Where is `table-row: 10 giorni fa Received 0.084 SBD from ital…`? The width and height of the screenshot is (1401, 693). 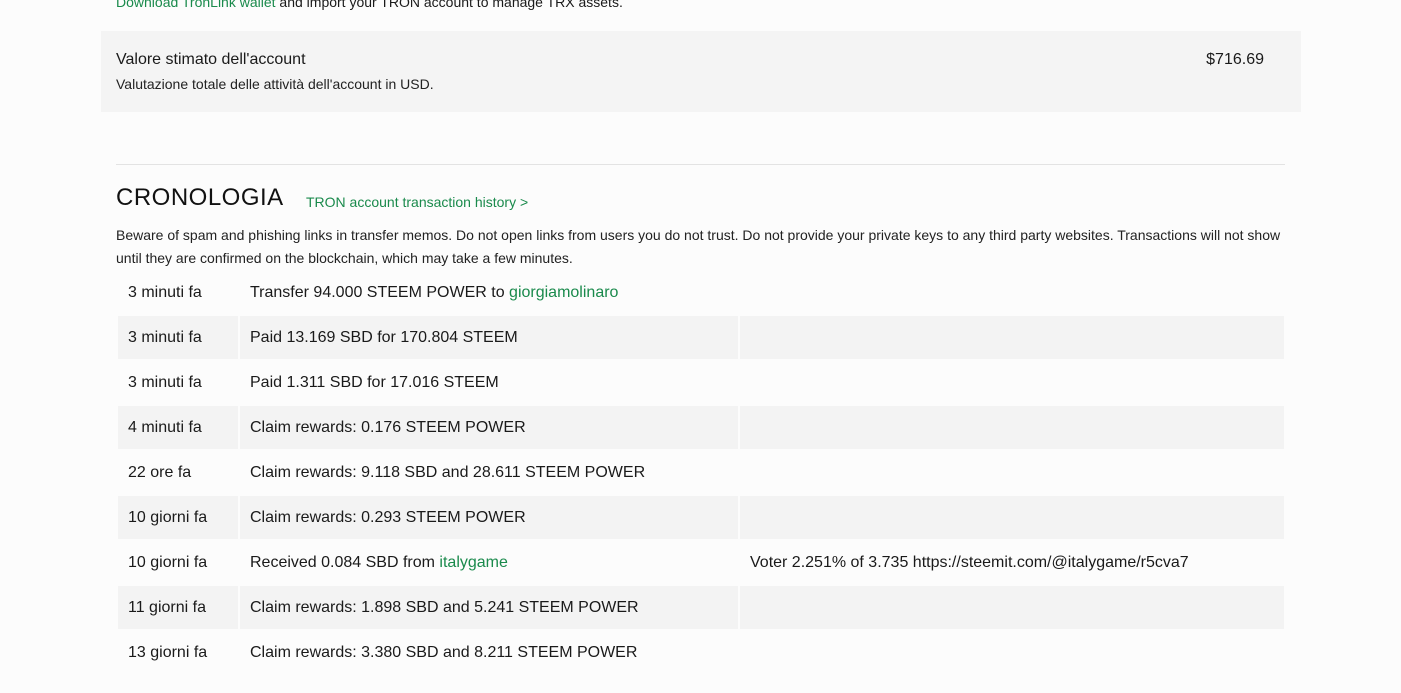
table-row: 10 giorni fa Received 0.084 SBD from ital… is located at coordinates (701, 562).